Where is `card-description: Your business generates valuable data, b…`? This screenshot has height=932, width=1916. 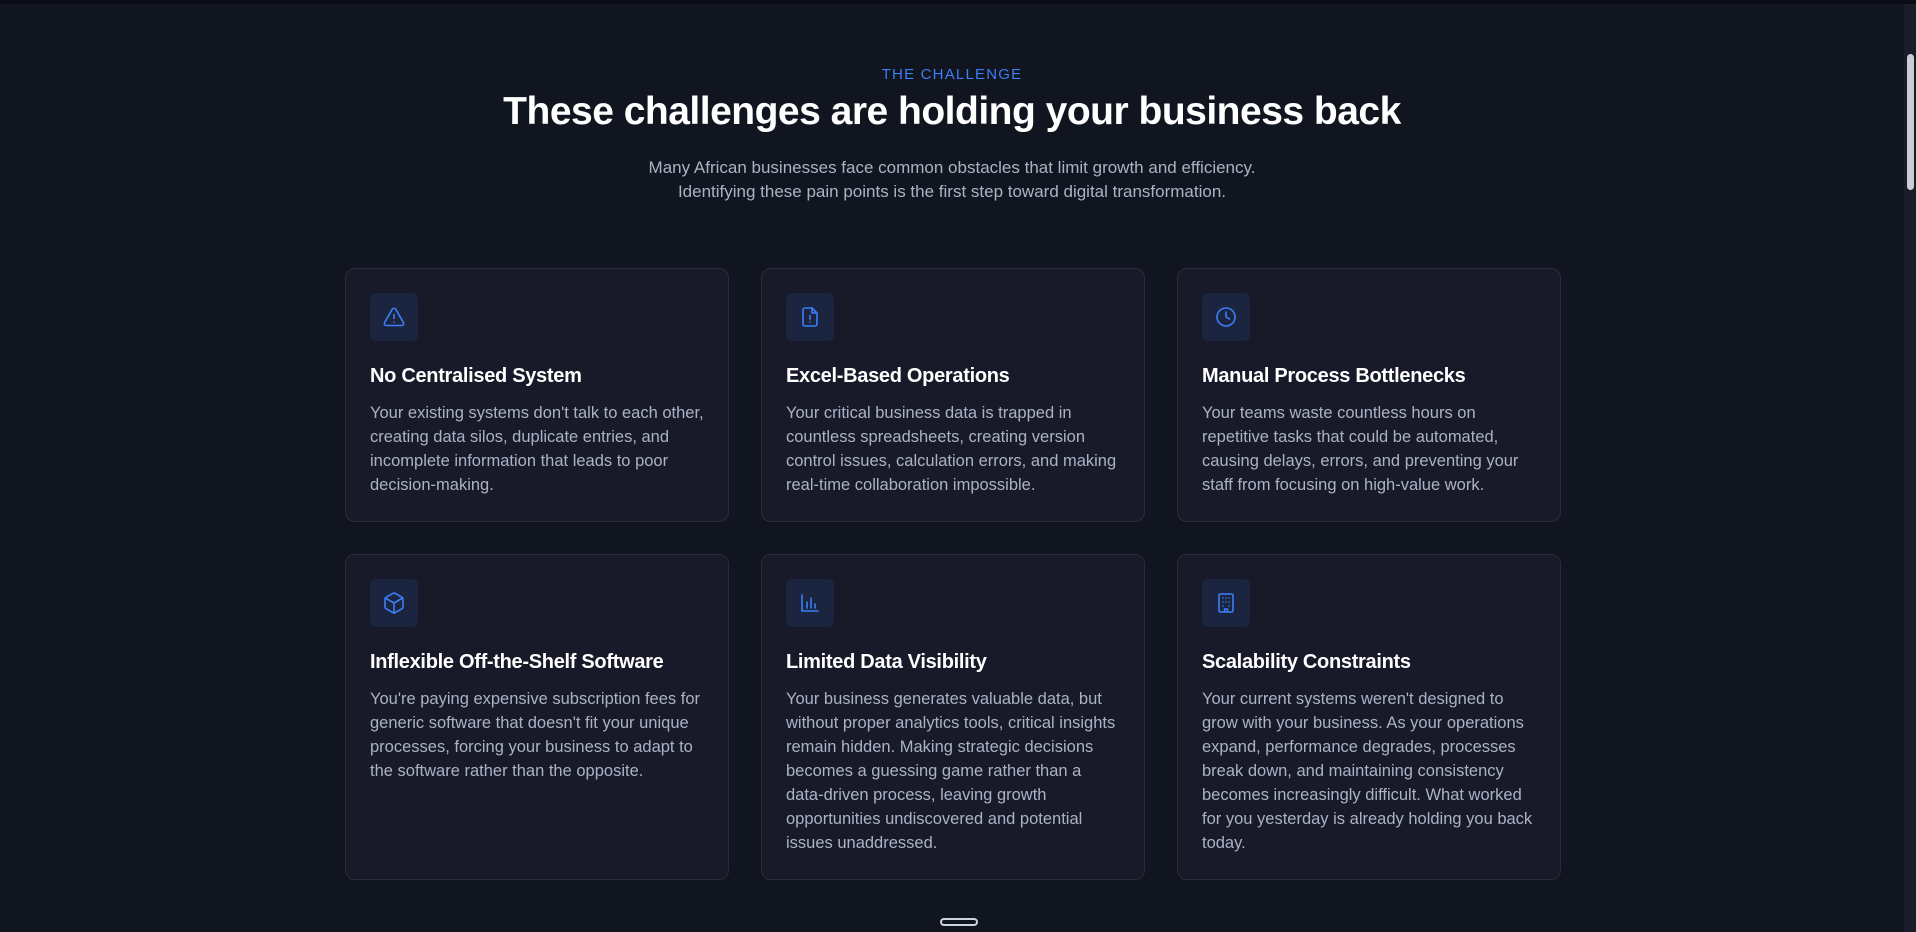
card-description: Your business generates valuable data, b… is located at coordinates (951, 771).